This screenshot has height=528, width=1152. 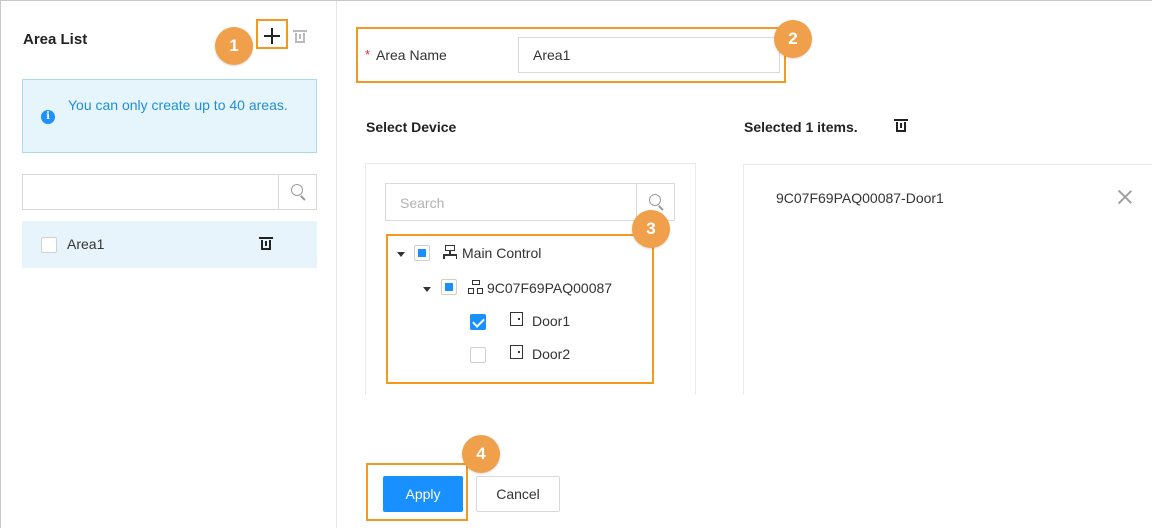 I want to click on annotation-box-tree, so click(x=520, y=309).